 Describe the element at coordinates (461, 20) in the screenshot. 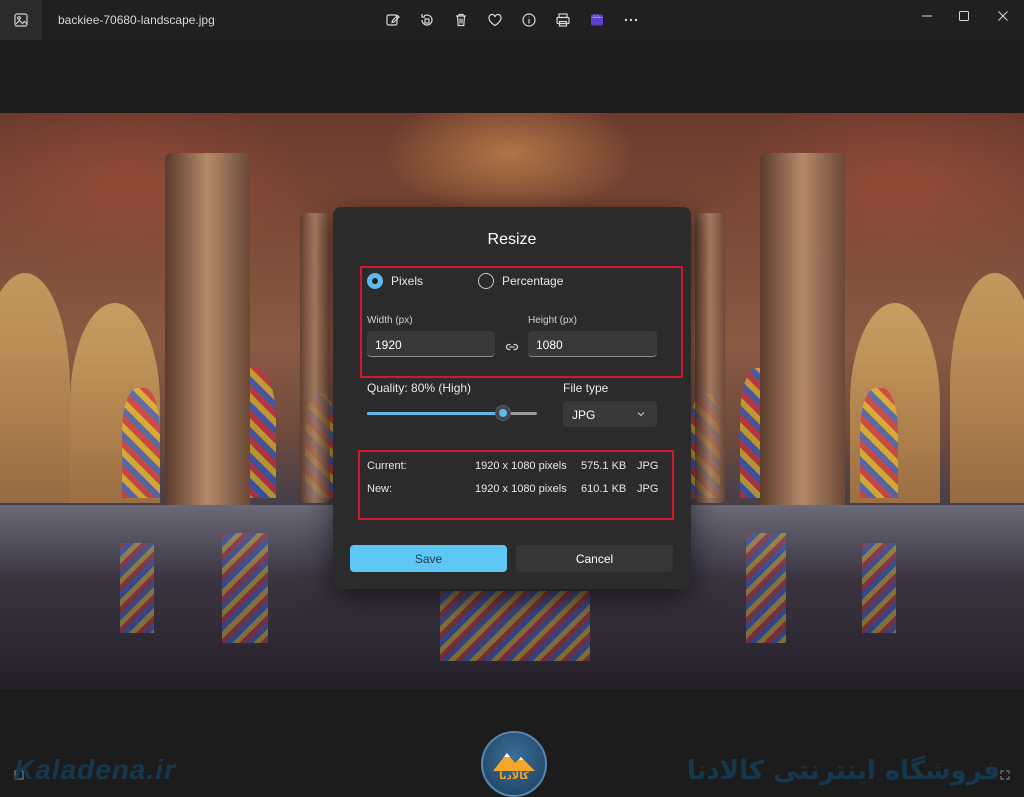

I see `delete-icon` at that location.